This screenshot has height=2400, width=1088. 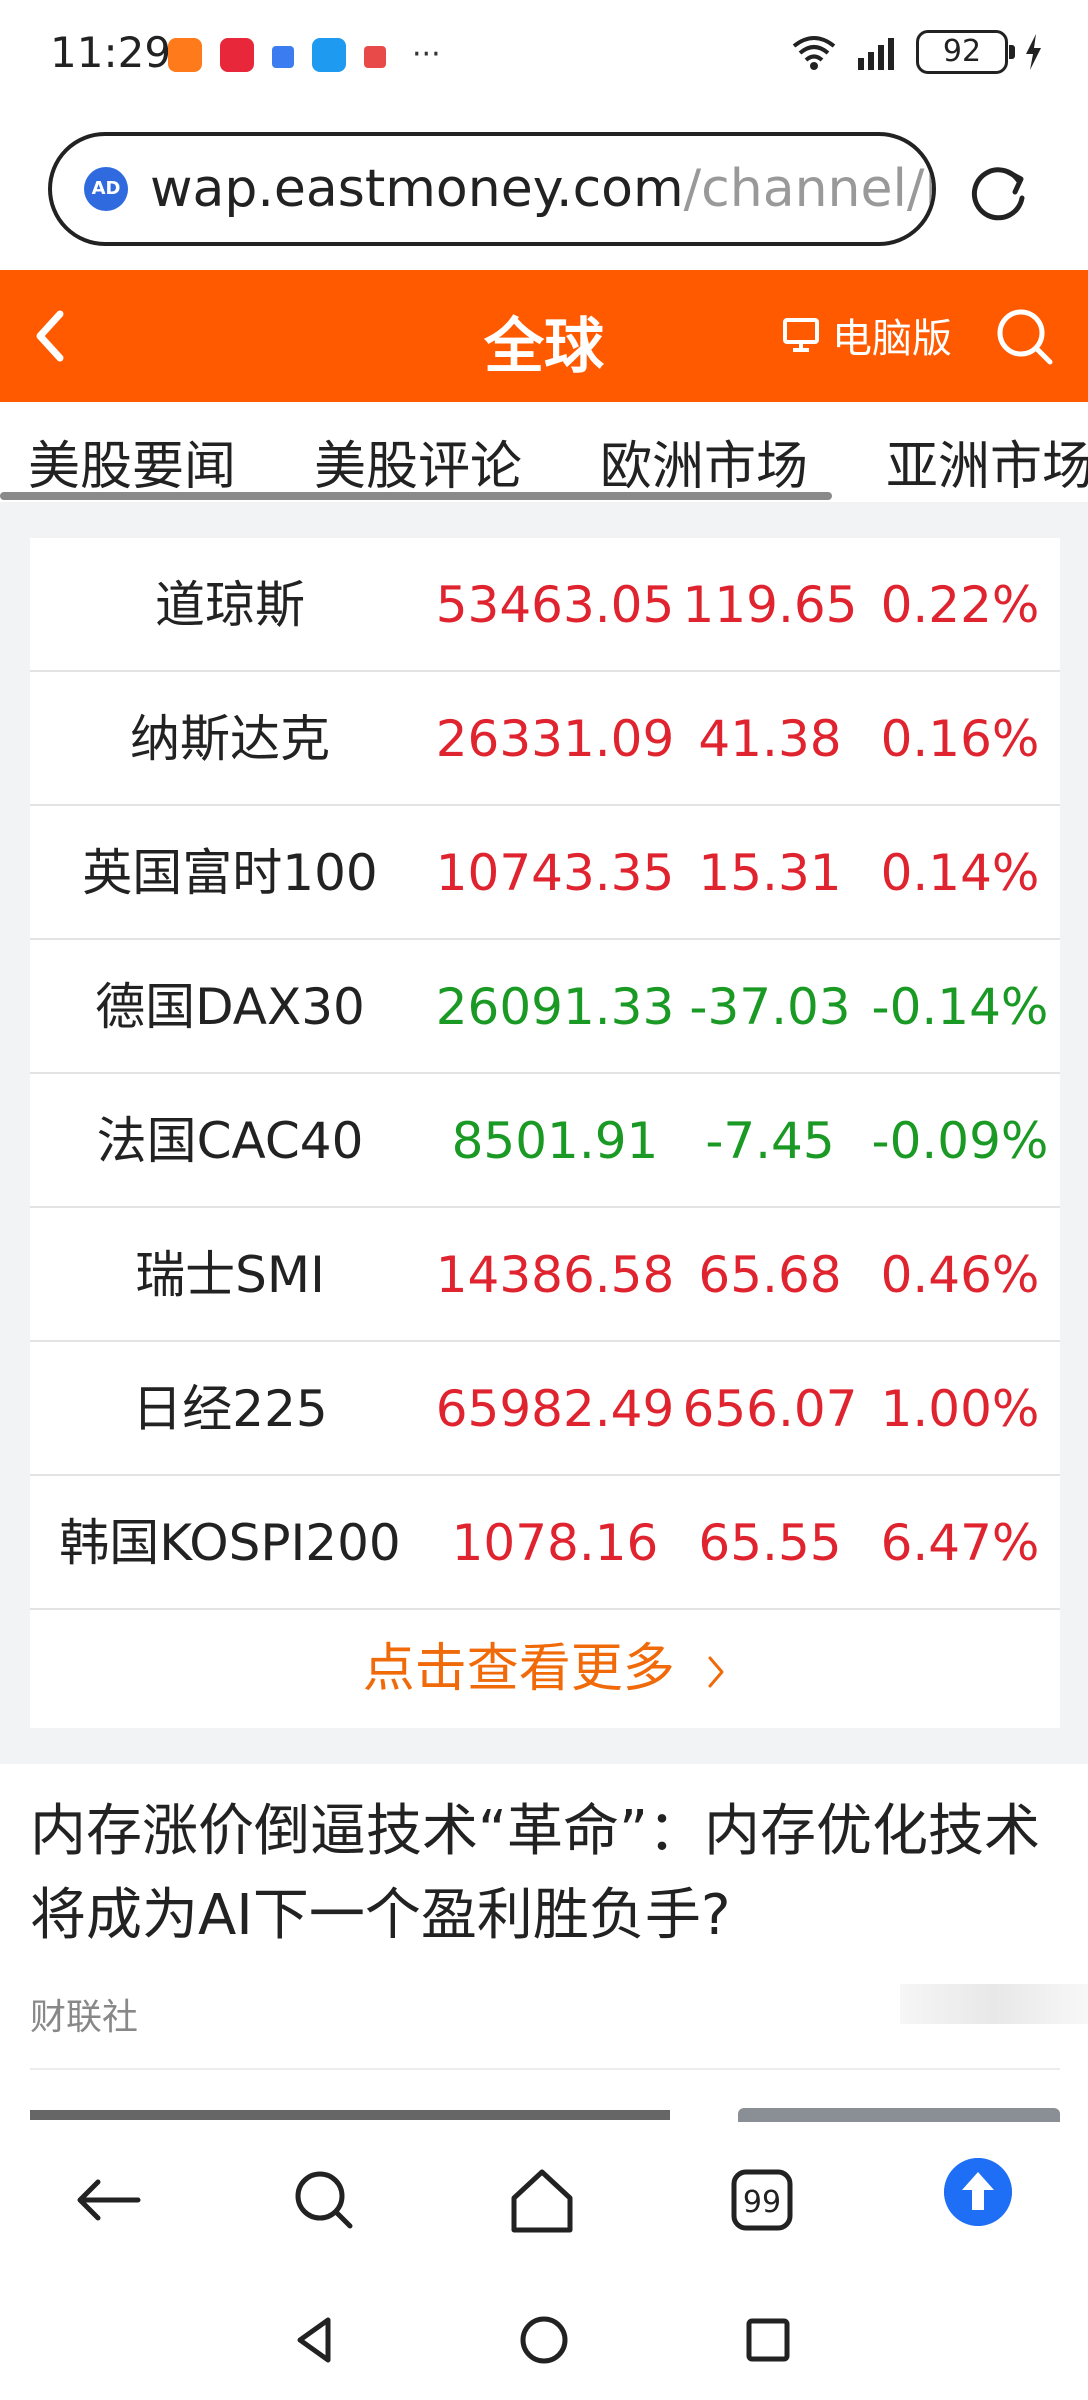 I want to click on index-change: 656.07, so click(x=770, y=1409).